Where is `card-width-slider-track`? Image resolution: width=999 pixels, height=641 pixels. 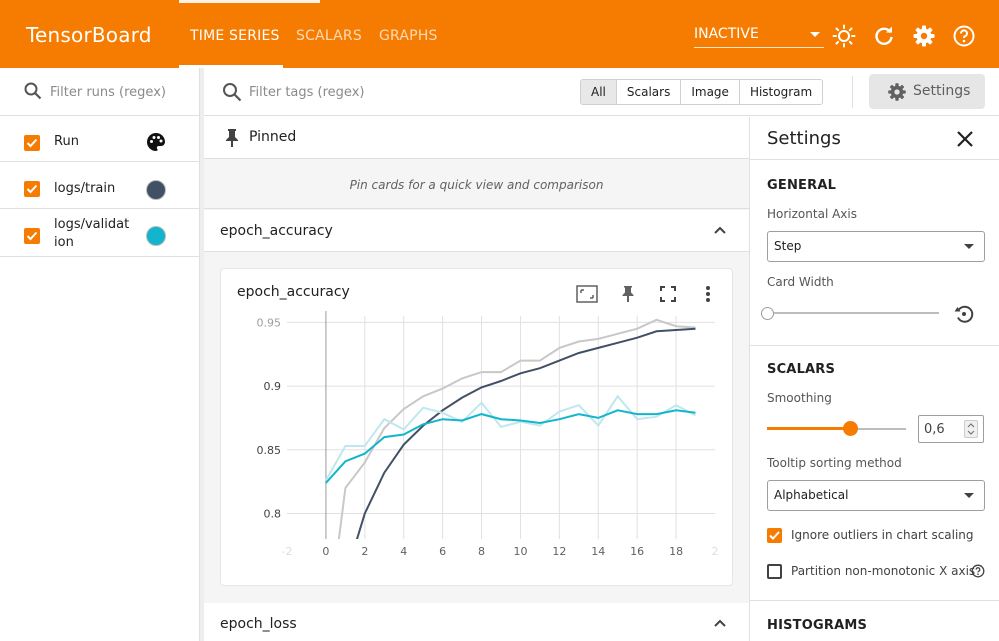
card-width-slider-track is located at coordinates (853, 313).